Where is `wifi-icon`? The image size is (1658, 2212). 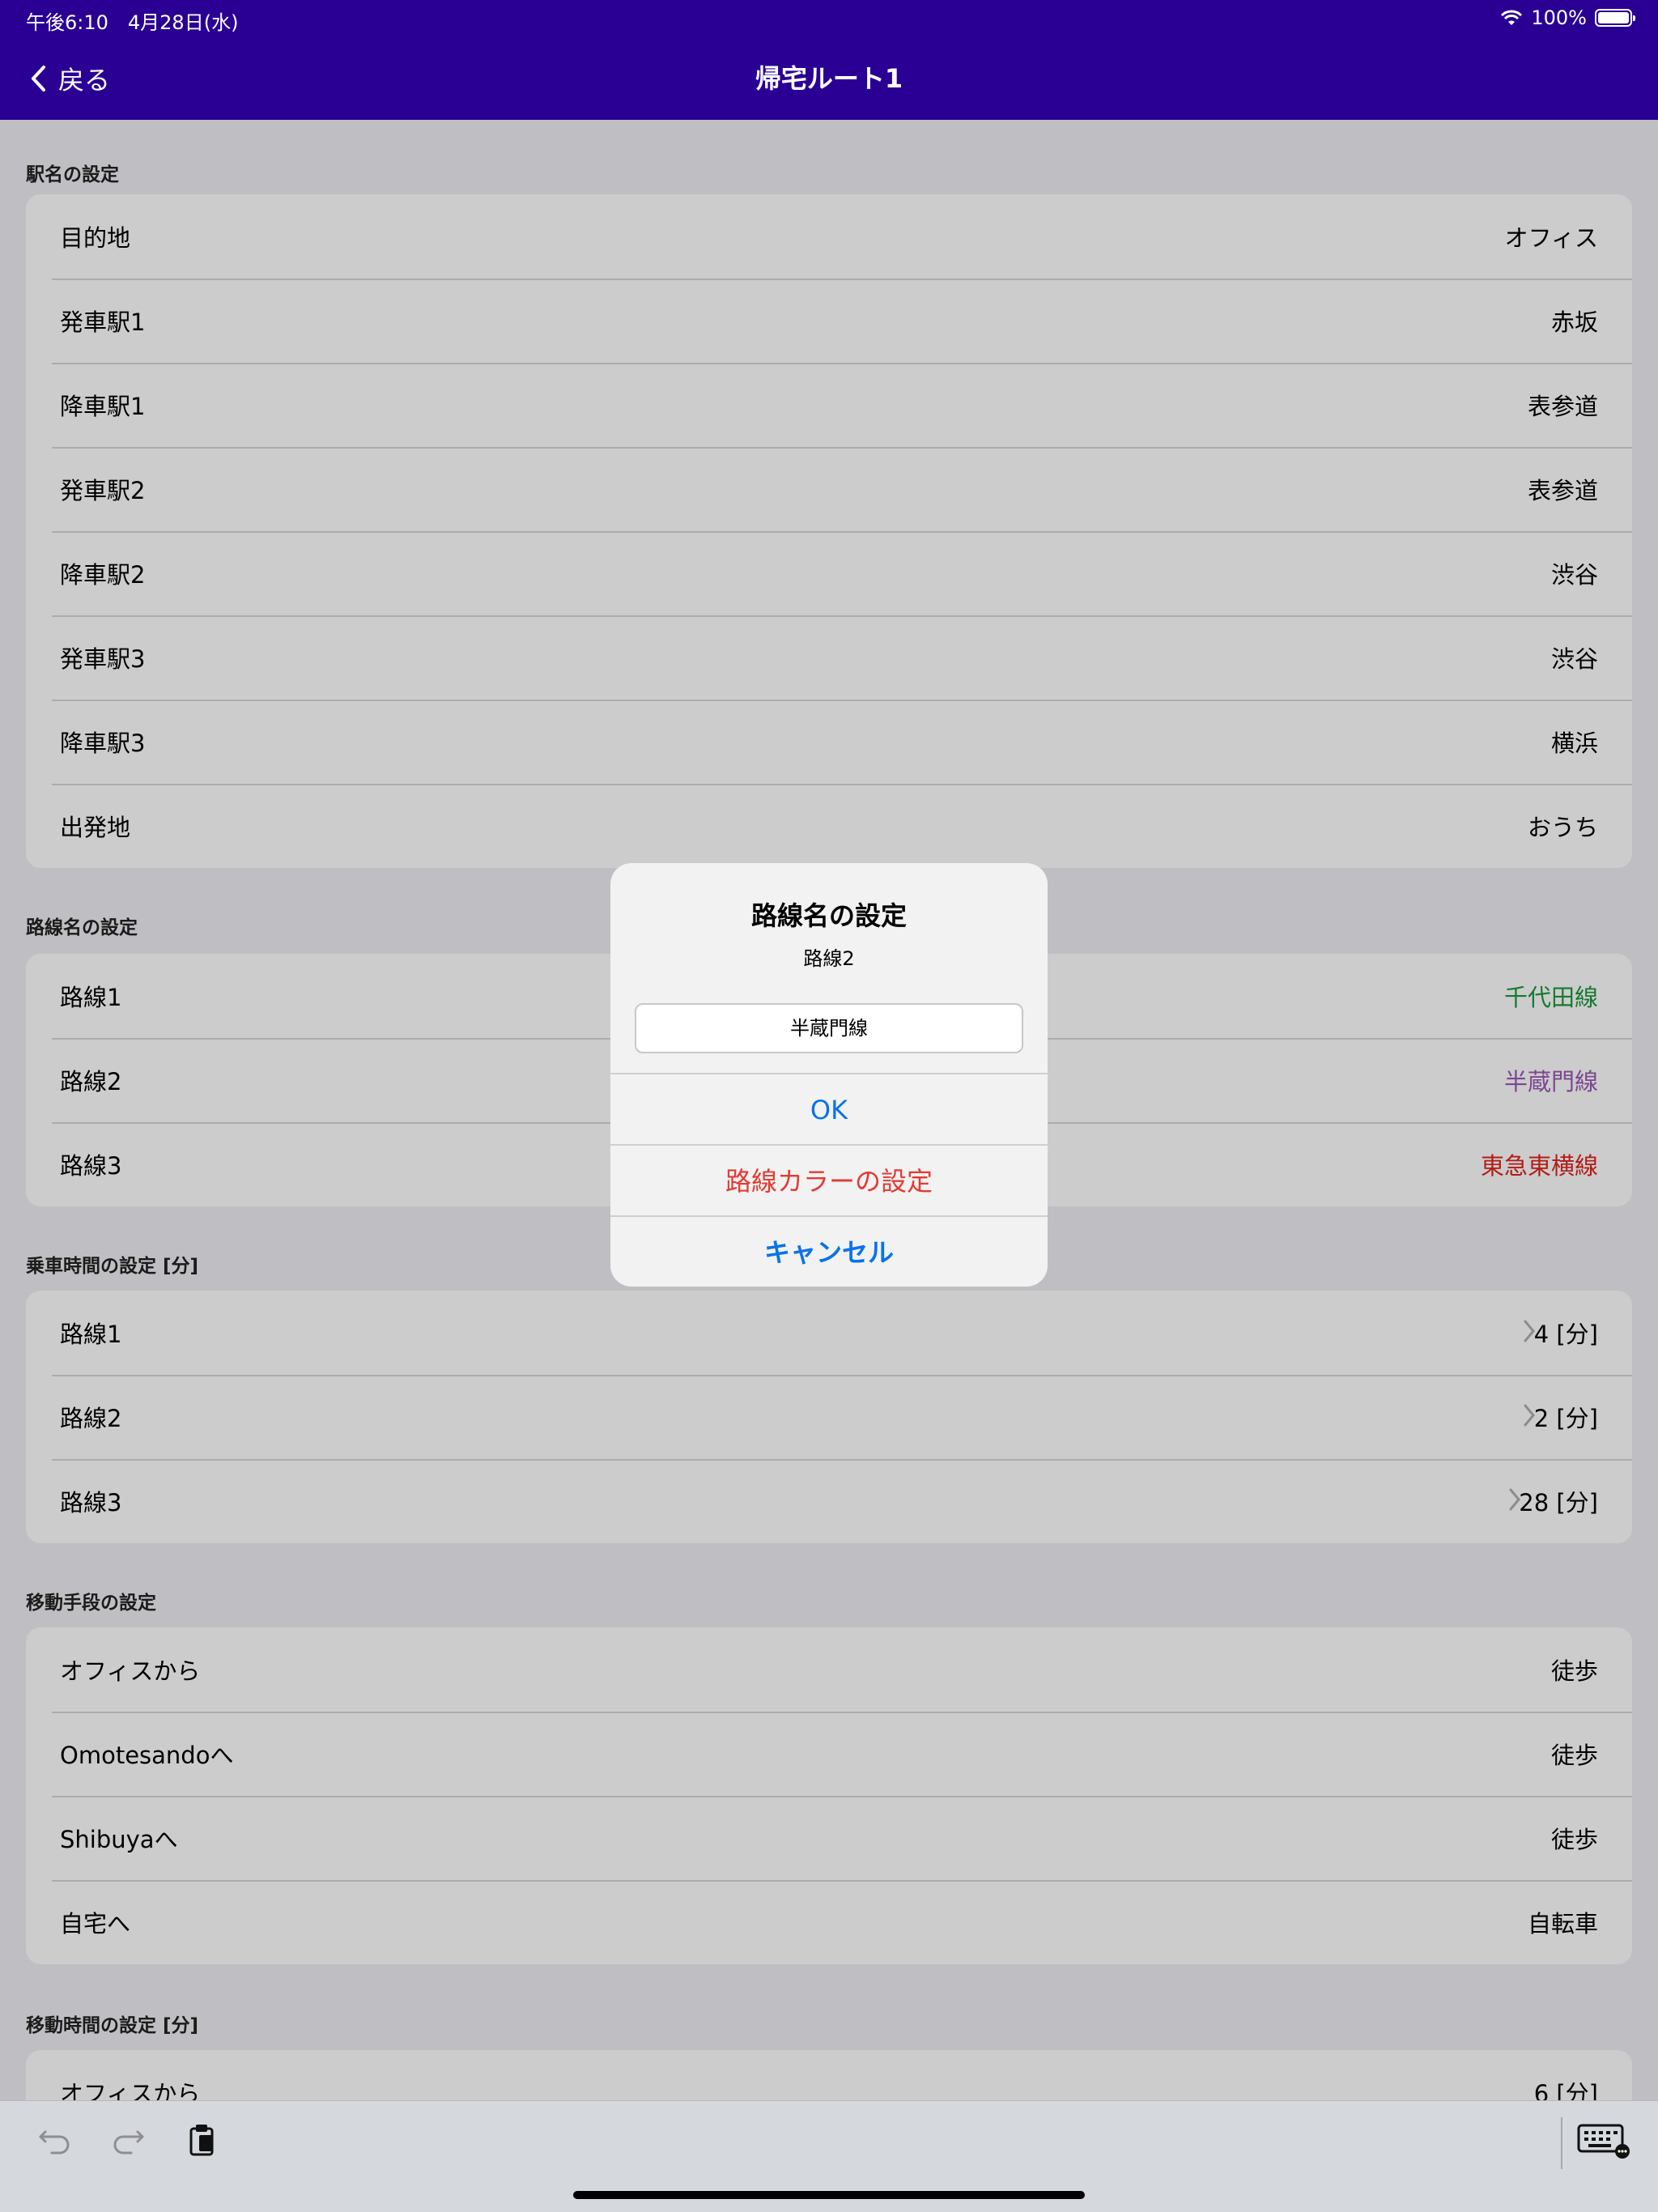
wifi-icon is located at coordinates (1512, 18).